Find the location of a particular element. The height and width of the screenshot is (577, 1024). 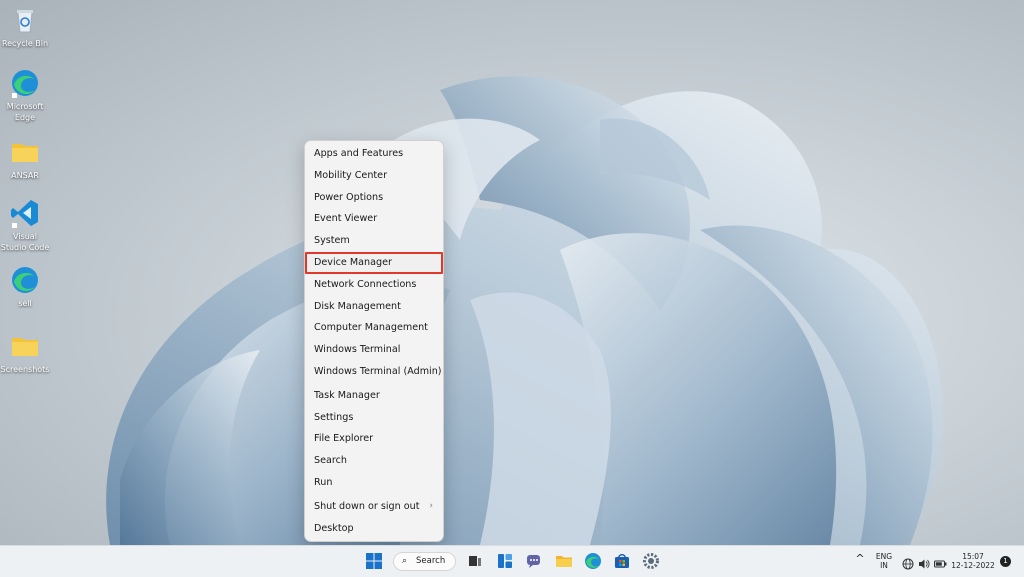

menu-item-label: Windows Terminal is located at coordinates (357, 350).